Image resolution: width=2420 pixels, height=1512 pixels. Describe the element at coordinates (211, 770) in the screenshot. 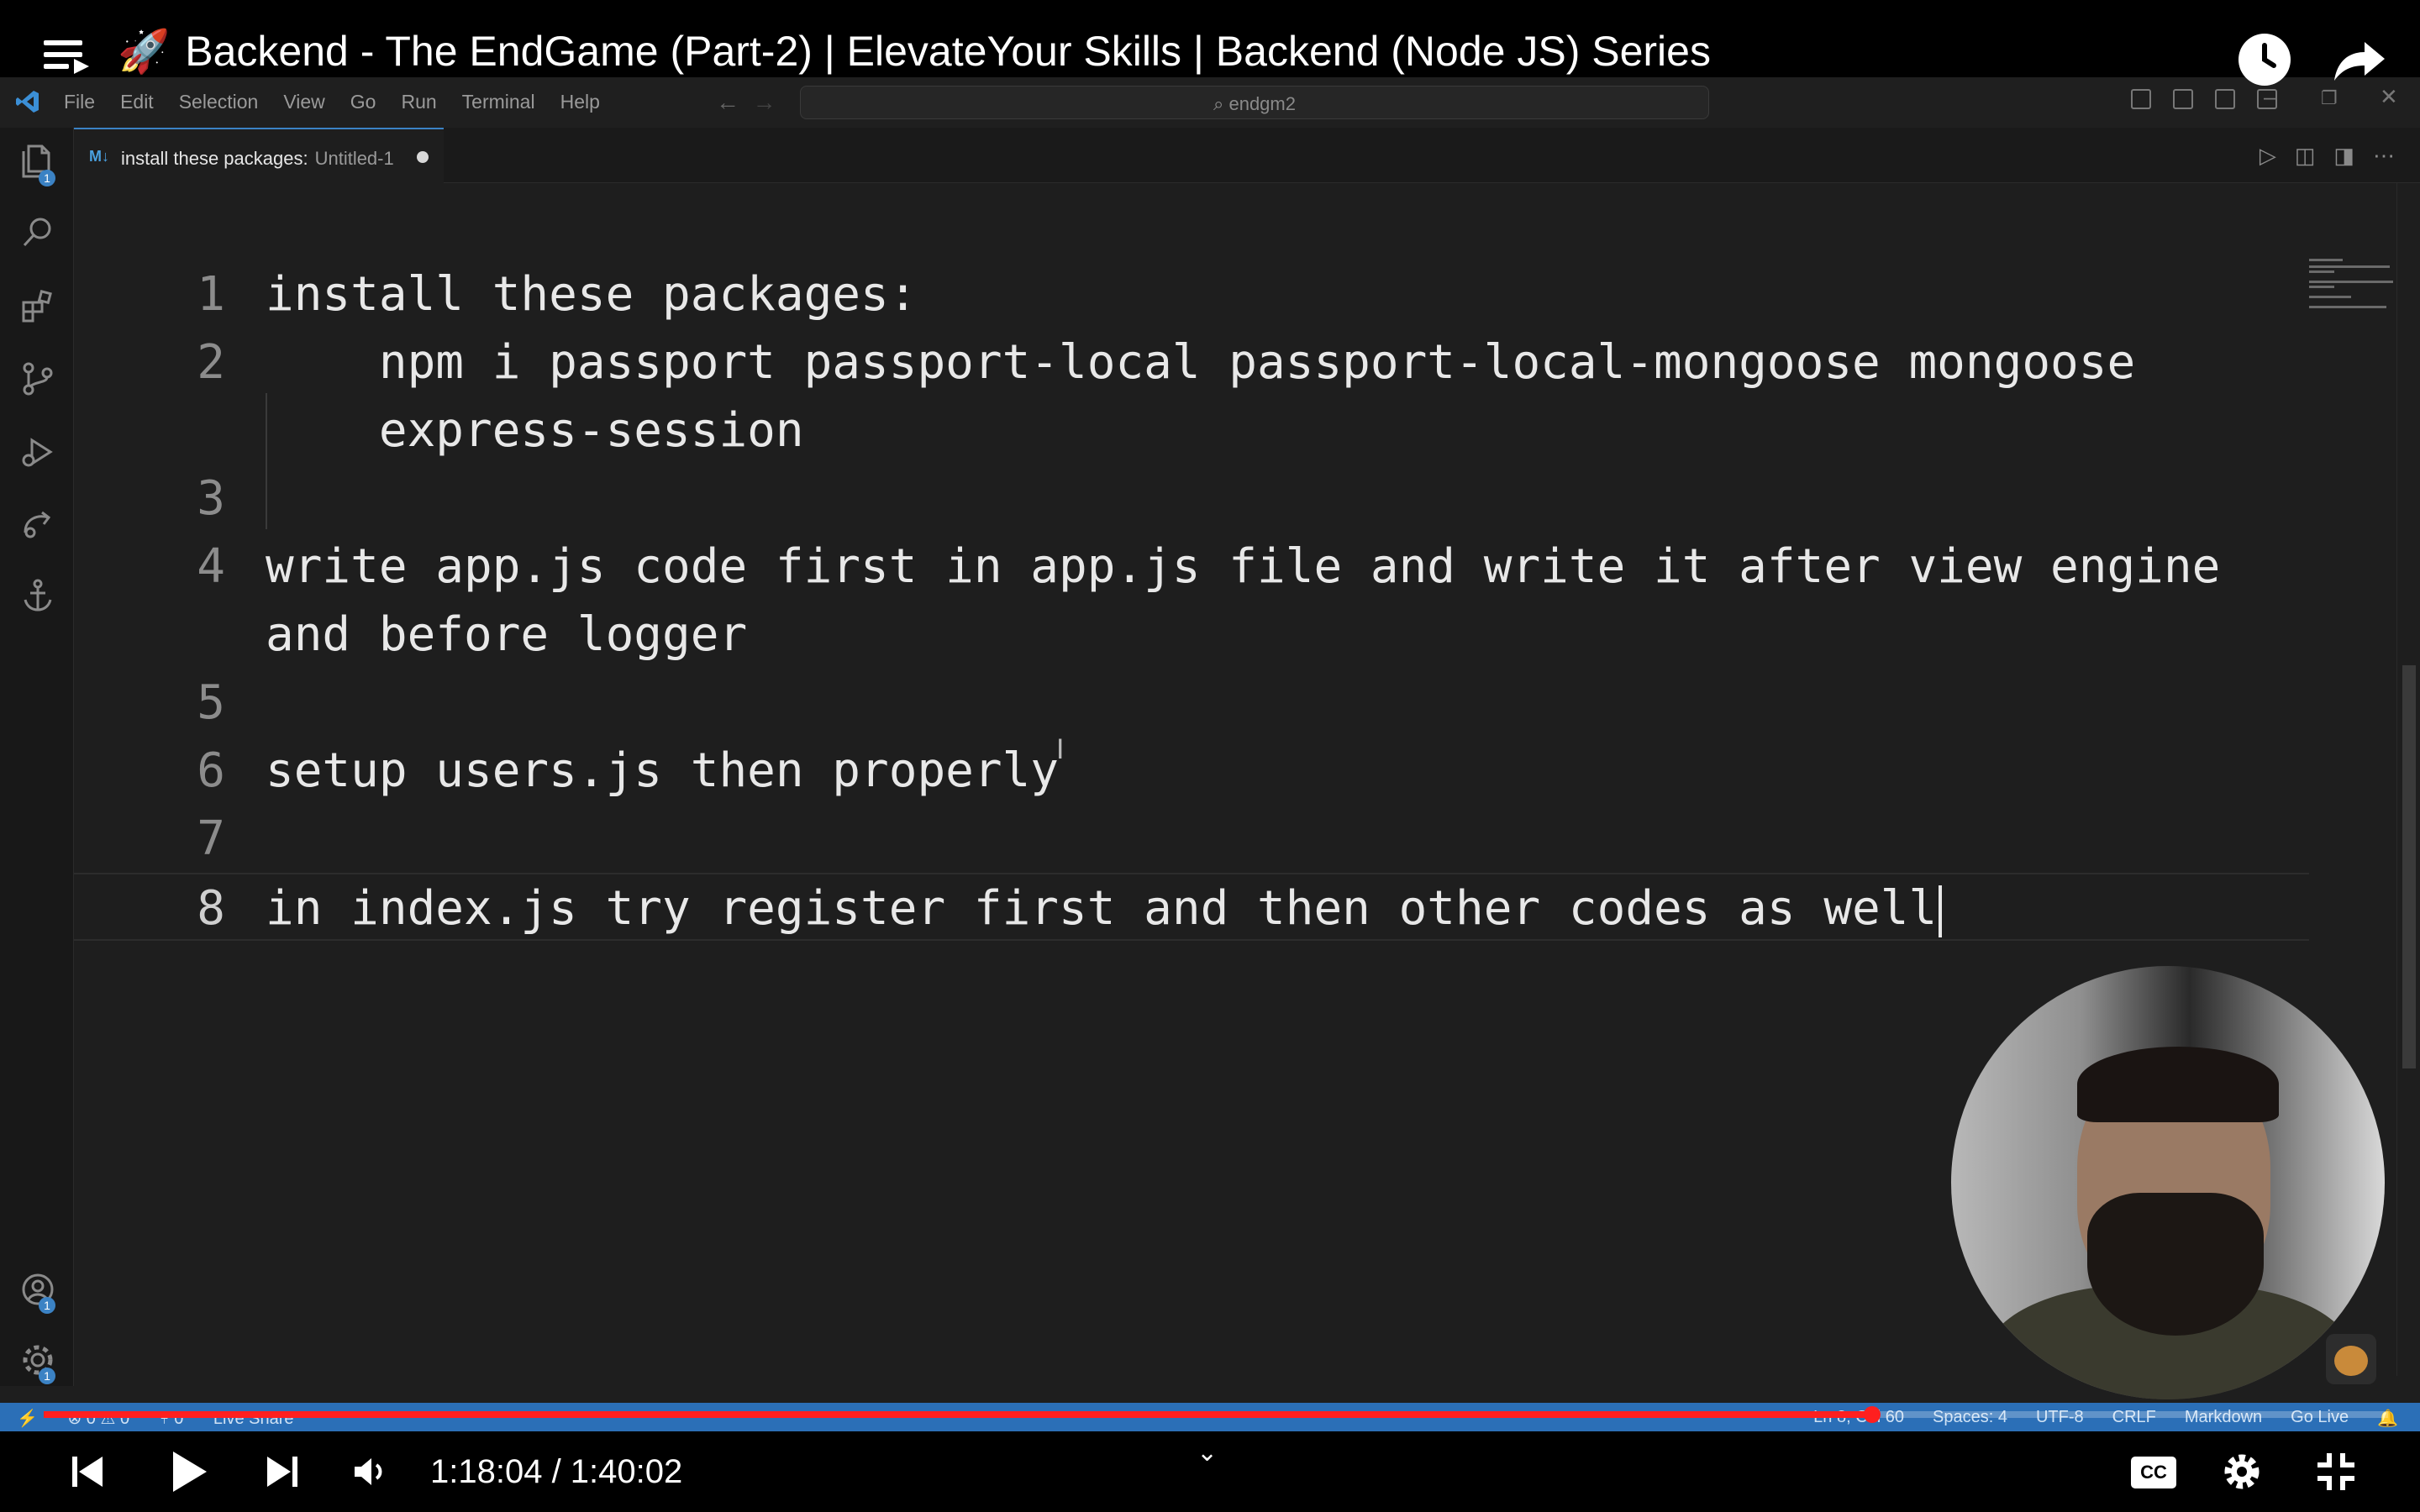

I see `line-number: 6` at that location.